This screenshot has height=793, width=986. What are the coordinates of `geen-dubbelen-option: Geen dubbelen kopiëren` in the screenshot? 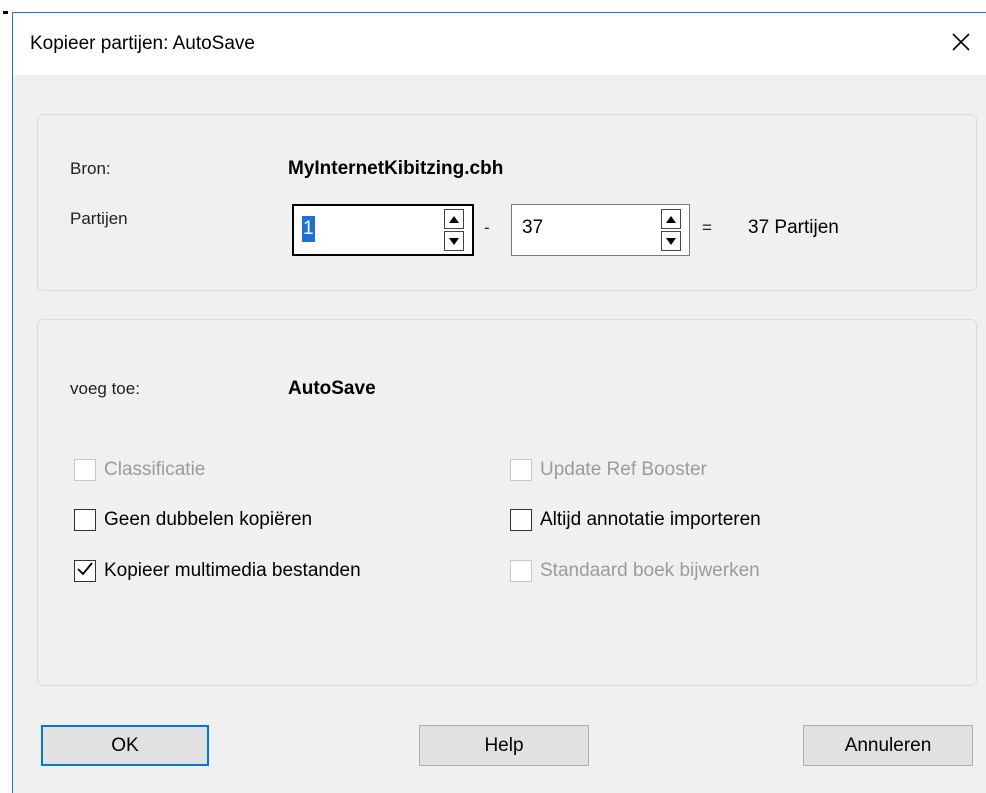 It's located at (193, 520).